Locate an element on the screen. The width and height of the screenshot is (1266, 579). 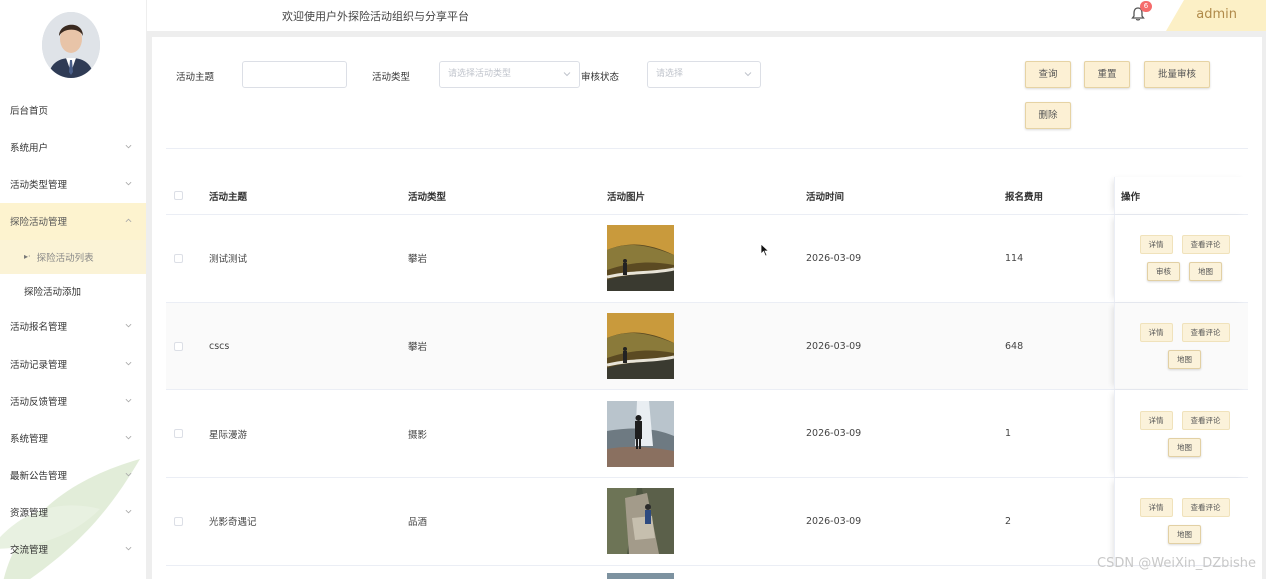
notification-badge: 6 is located at coordinates (1146, 6).